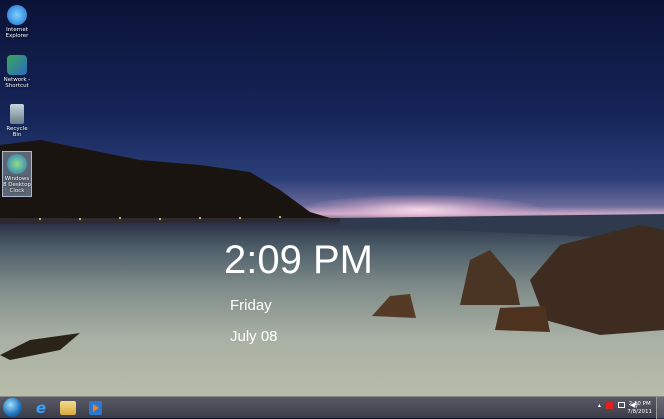  I want to click on network-status-icon, so click(621, 405).